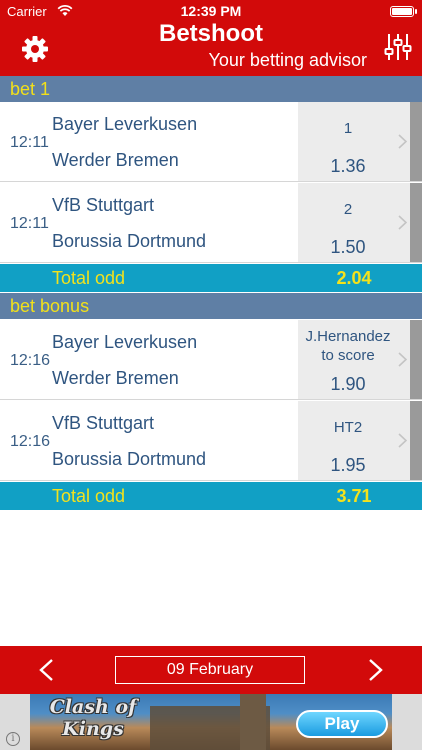 The image size is (422, 750). Describe the element at coordinates (354, 141) in the screenshot. I see `bet-cell: 1 1.36` at that location.